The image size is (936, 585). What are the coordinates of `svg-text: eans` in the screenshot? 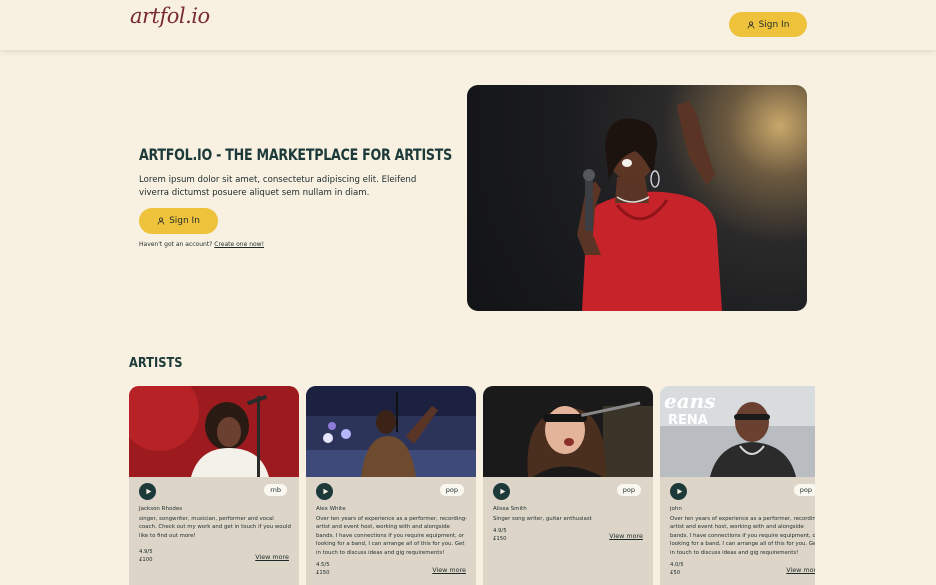 It's located at (689, 401).